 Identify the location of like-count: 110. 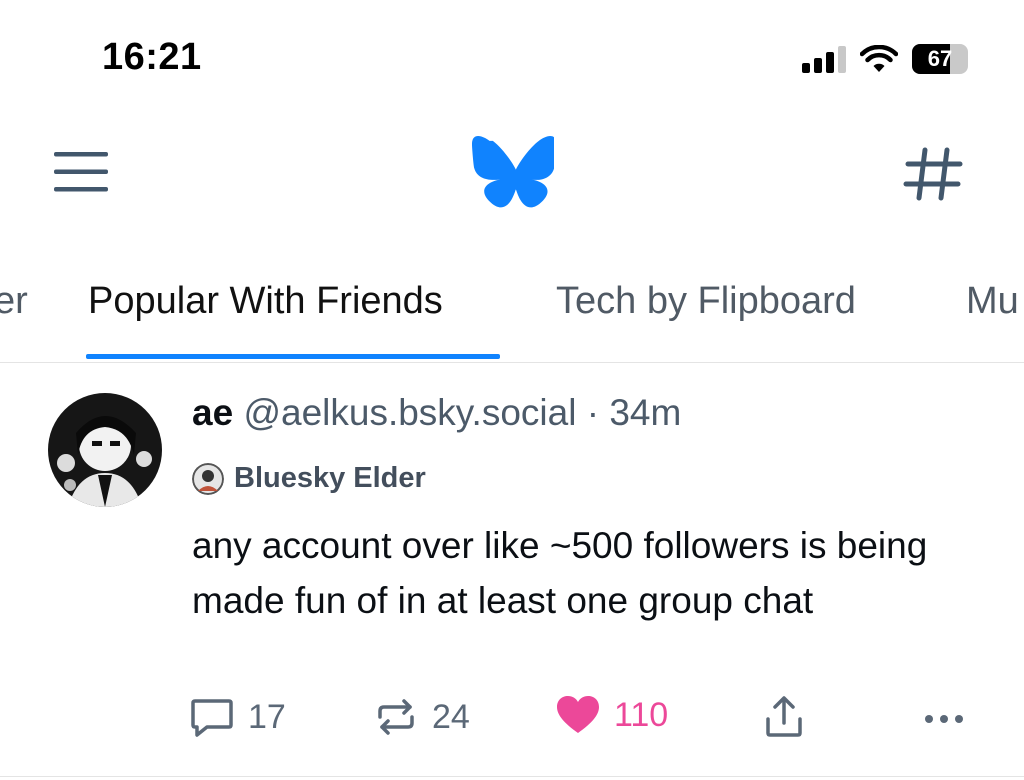
(641, 714).